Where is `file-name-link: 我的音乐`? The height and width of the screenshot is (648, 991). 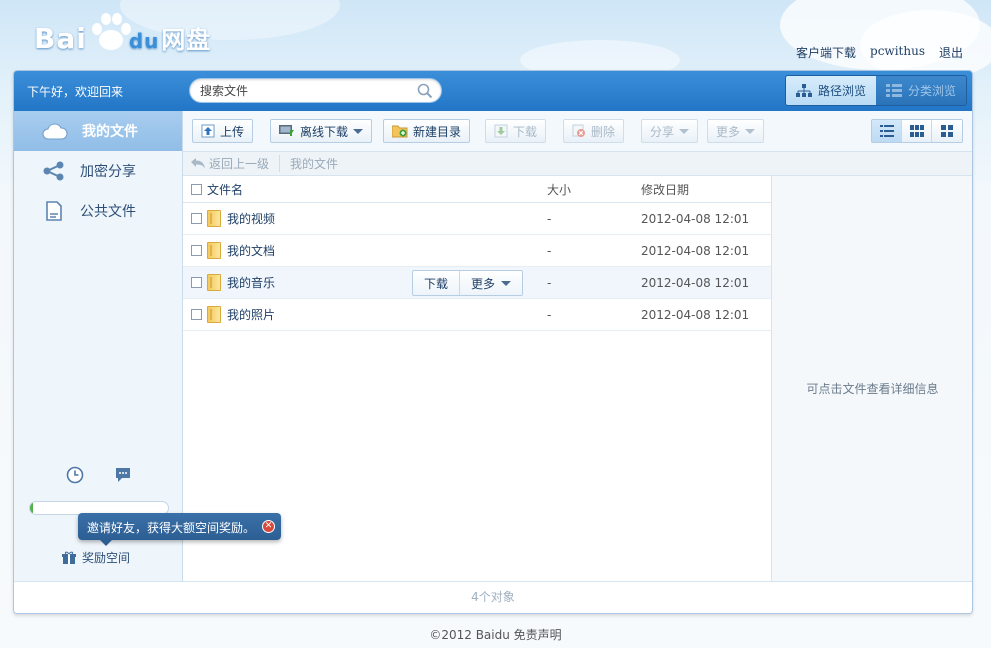 file-name-link: 我的音乐 is located at coordinates (251, 282).